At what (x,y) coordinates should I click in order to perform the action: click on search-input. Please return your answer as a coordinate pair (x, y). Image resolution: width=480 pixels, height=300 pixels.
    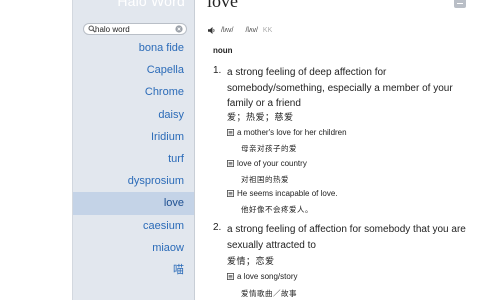
    Looking at the image, I should click on (134, 29).